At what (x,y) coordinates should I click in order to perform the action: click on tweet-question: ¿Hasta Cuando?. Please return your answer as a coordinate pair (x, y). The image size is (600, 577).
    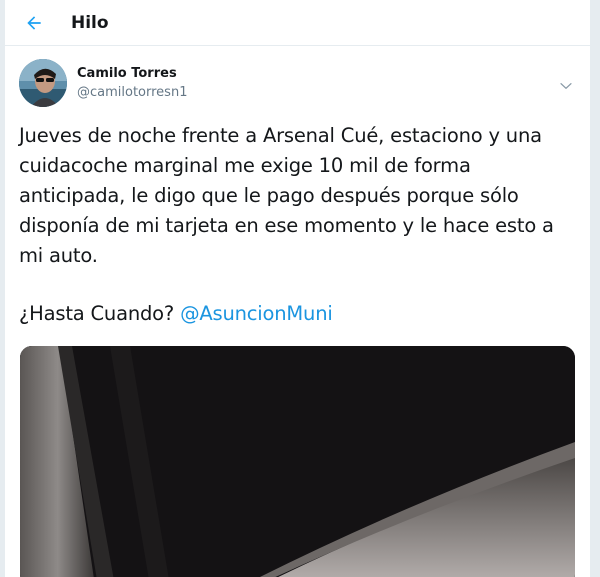
    Looking at the image, I should click on (100, 313).